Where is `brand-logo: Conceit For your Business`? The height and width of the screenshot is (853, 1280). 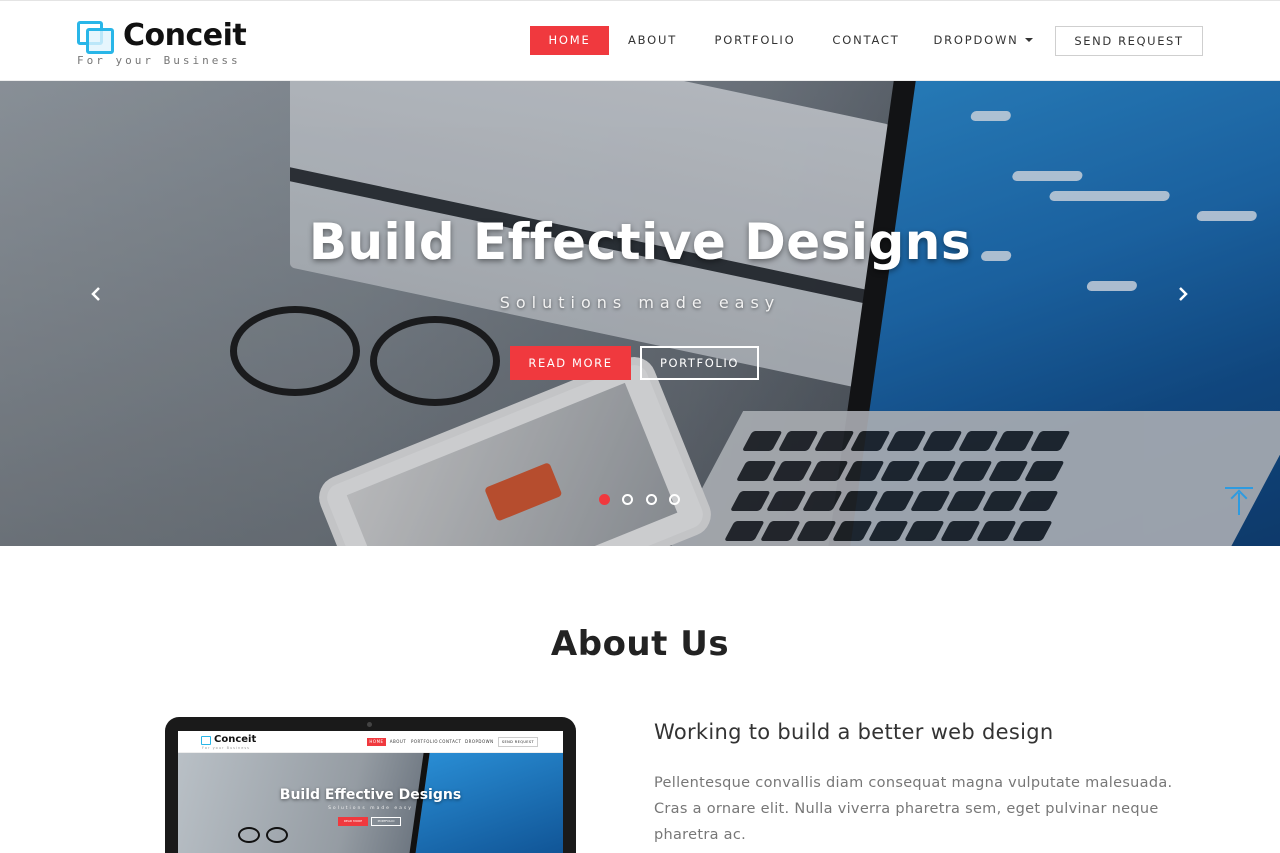
brand-logo: Conceit For your Business is located at coordinates (176, 44).